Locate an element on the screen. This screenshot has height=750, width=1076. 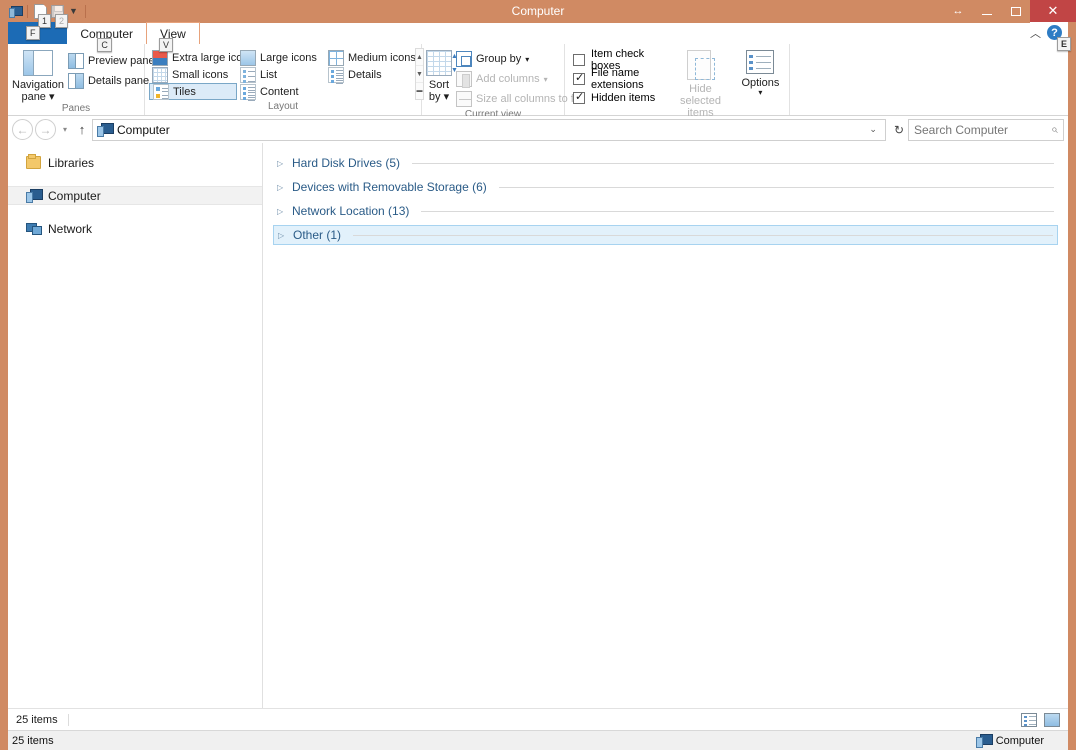
ribbon-filler is located at coordinates (929, 79).